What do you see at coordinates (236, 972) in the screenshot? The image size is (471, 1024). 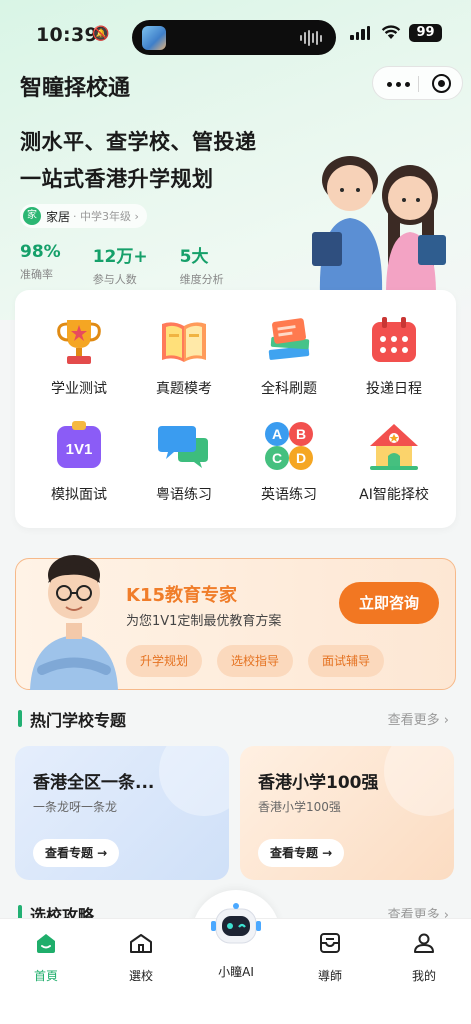 I see `tab-label: 小瞳AI` at bounding box center [236, 972].